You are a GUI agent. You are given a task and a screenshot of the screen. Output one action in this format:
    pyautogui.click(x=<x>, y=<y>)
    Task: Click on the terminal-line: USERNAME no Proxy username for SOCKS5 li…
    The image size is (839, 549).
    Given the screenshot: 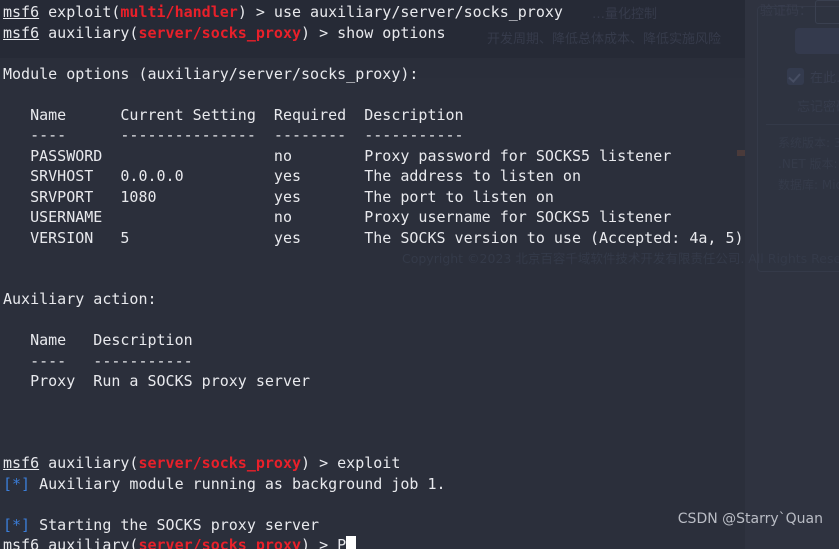 What is the action you would take?
    pyautogui.click(x=421, y=217)
    